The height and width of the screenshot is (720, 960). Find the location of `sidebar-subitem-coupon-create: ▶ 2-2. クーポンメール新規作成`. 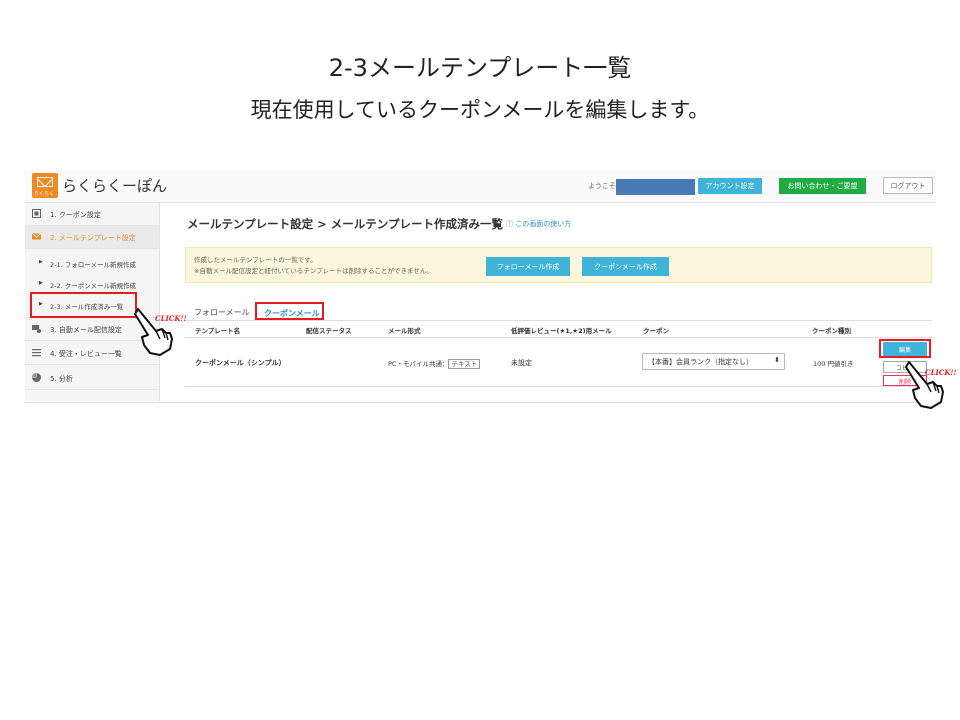

sidebar-subitem-coupon-create: ▶ 2-2. クーポンメール新規作成 is located at coordinates (92, 284).